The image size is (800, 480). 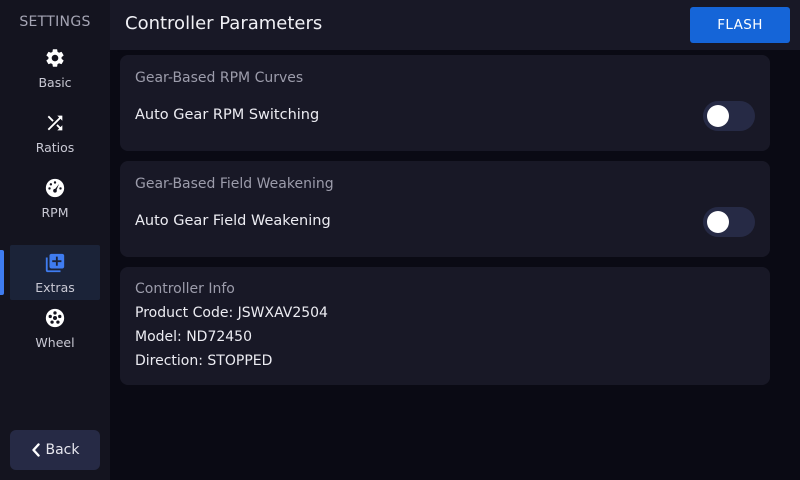 What do you see at coordinates (55, 188) in the screenshot?
I see `speedometer-icon` at bounding box center [55, 188].